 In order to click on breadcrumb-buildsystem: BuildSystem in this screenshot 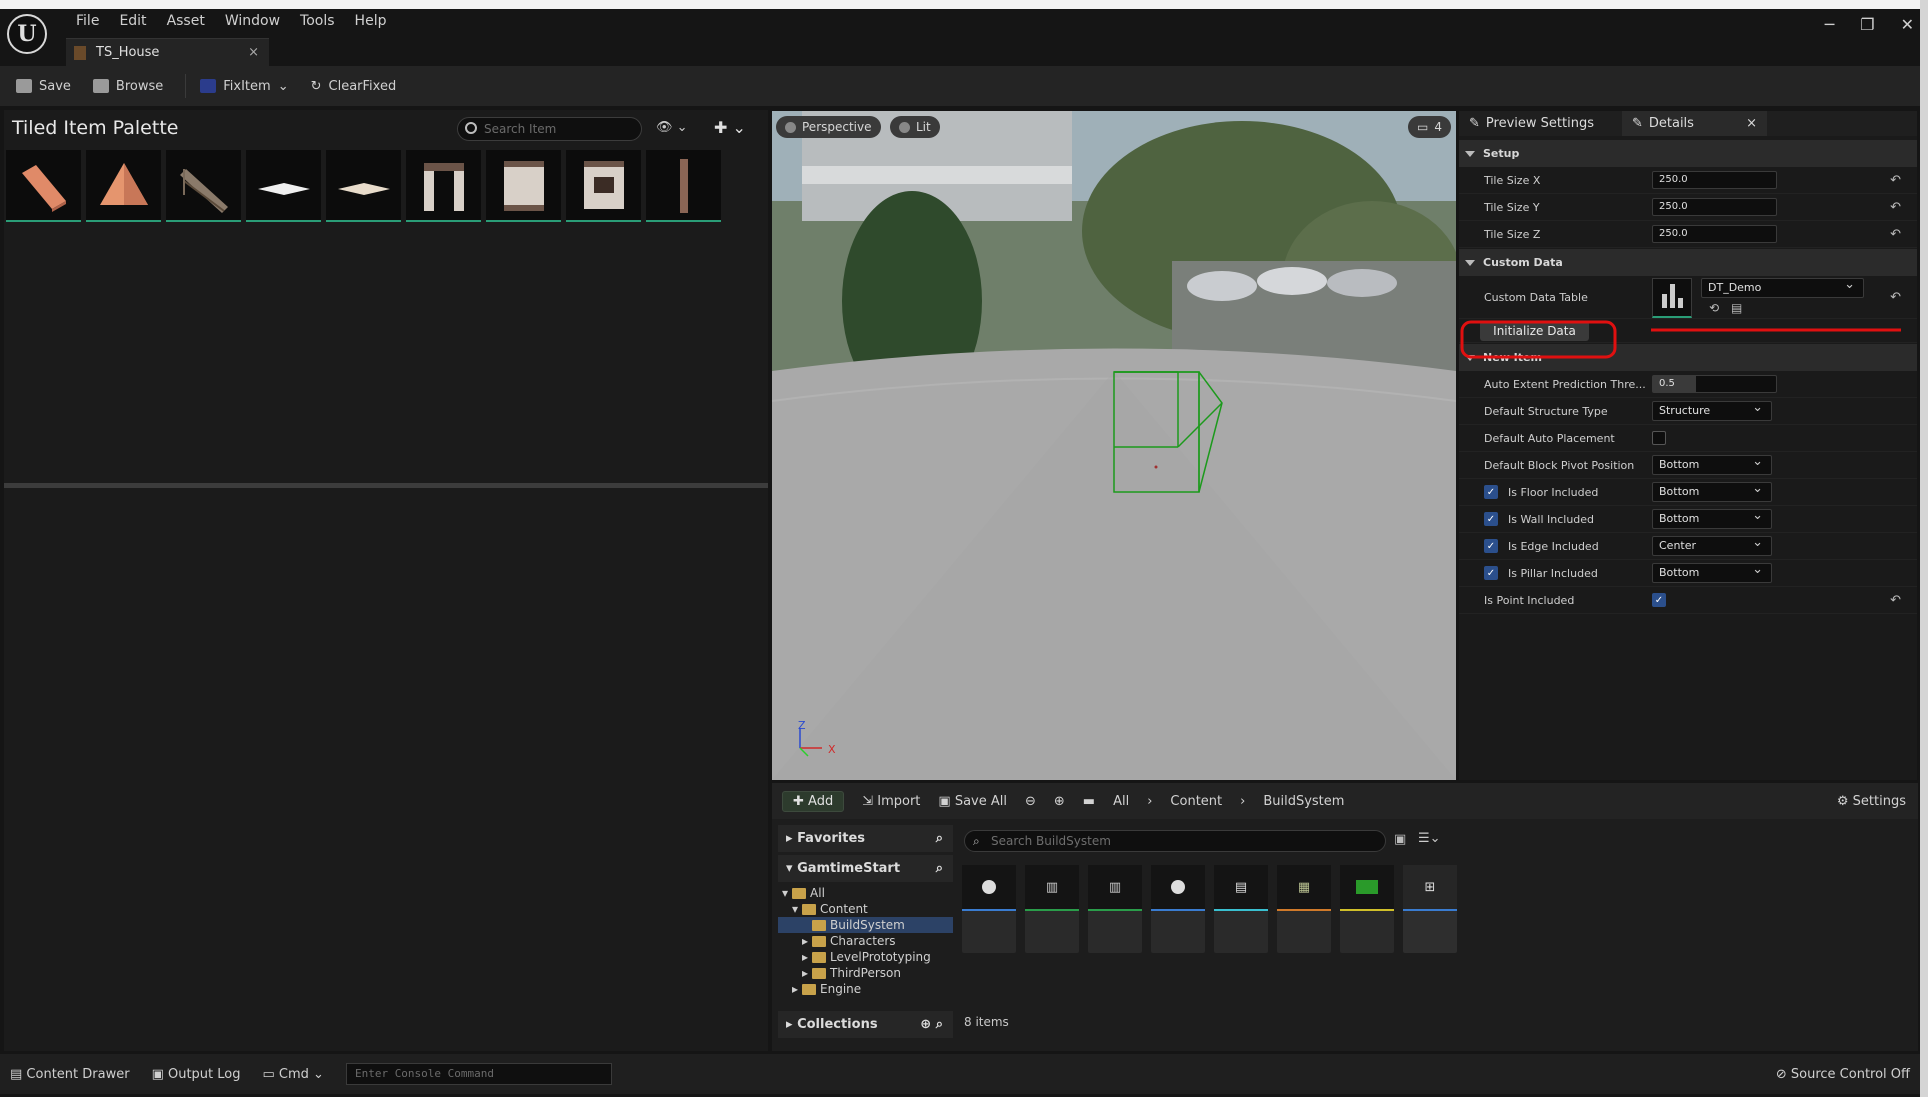, I will do `click(1303, 801)`.